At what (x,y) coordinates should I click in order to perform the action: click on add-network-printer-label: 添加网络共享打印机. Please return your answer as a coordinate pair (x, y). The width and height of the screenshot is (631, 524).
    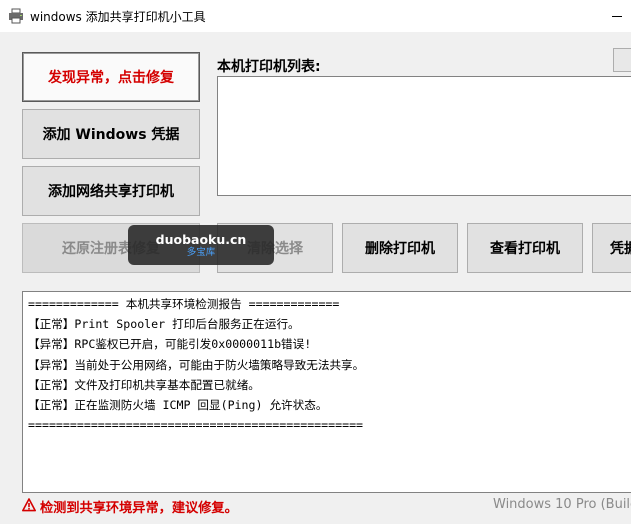
    Looking at the image, I should click on (111, 192).